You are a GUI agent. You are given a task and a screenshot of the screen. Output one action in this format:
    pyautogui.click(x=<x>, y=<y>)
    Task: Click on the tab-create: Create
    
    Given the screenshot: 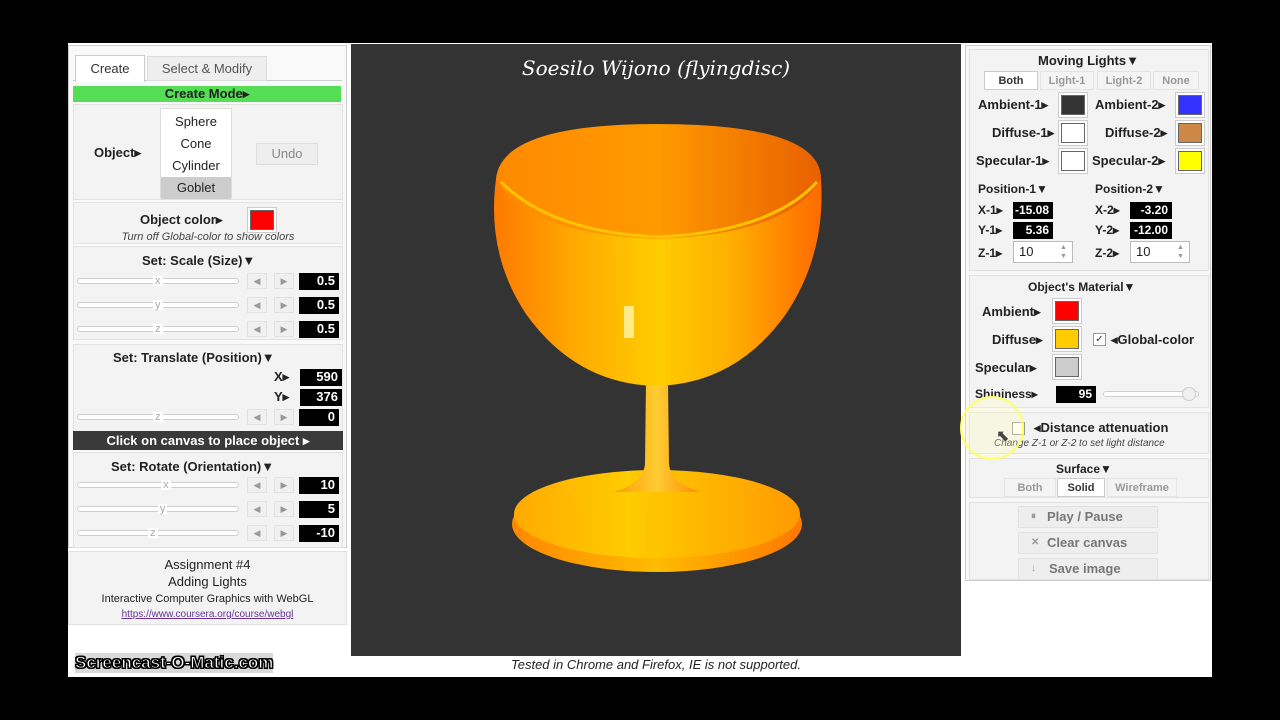 What is the action you would take?
    pyautogui.click(x=110, y=68)
    